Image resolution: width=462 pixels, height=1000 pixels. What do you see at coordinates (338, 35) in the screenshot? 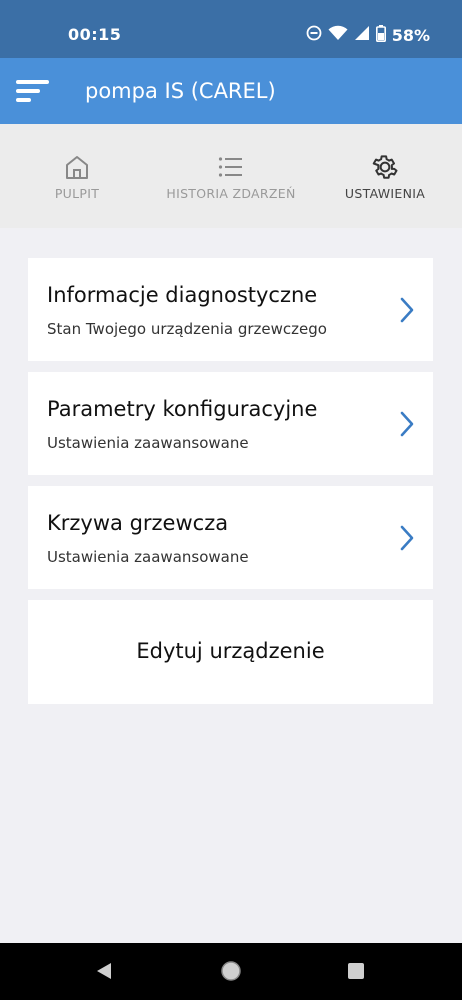
I see `wifi-icon` at bounding box center [338, 35].